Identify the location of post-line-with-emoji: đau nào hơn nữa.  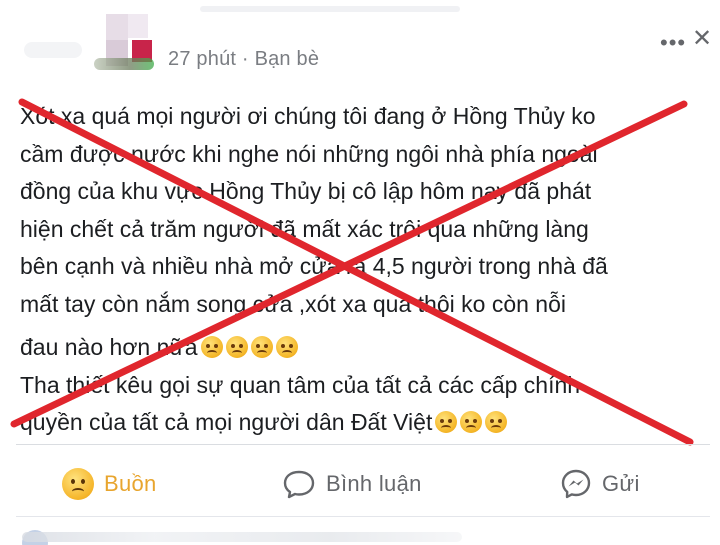
(365, 348).